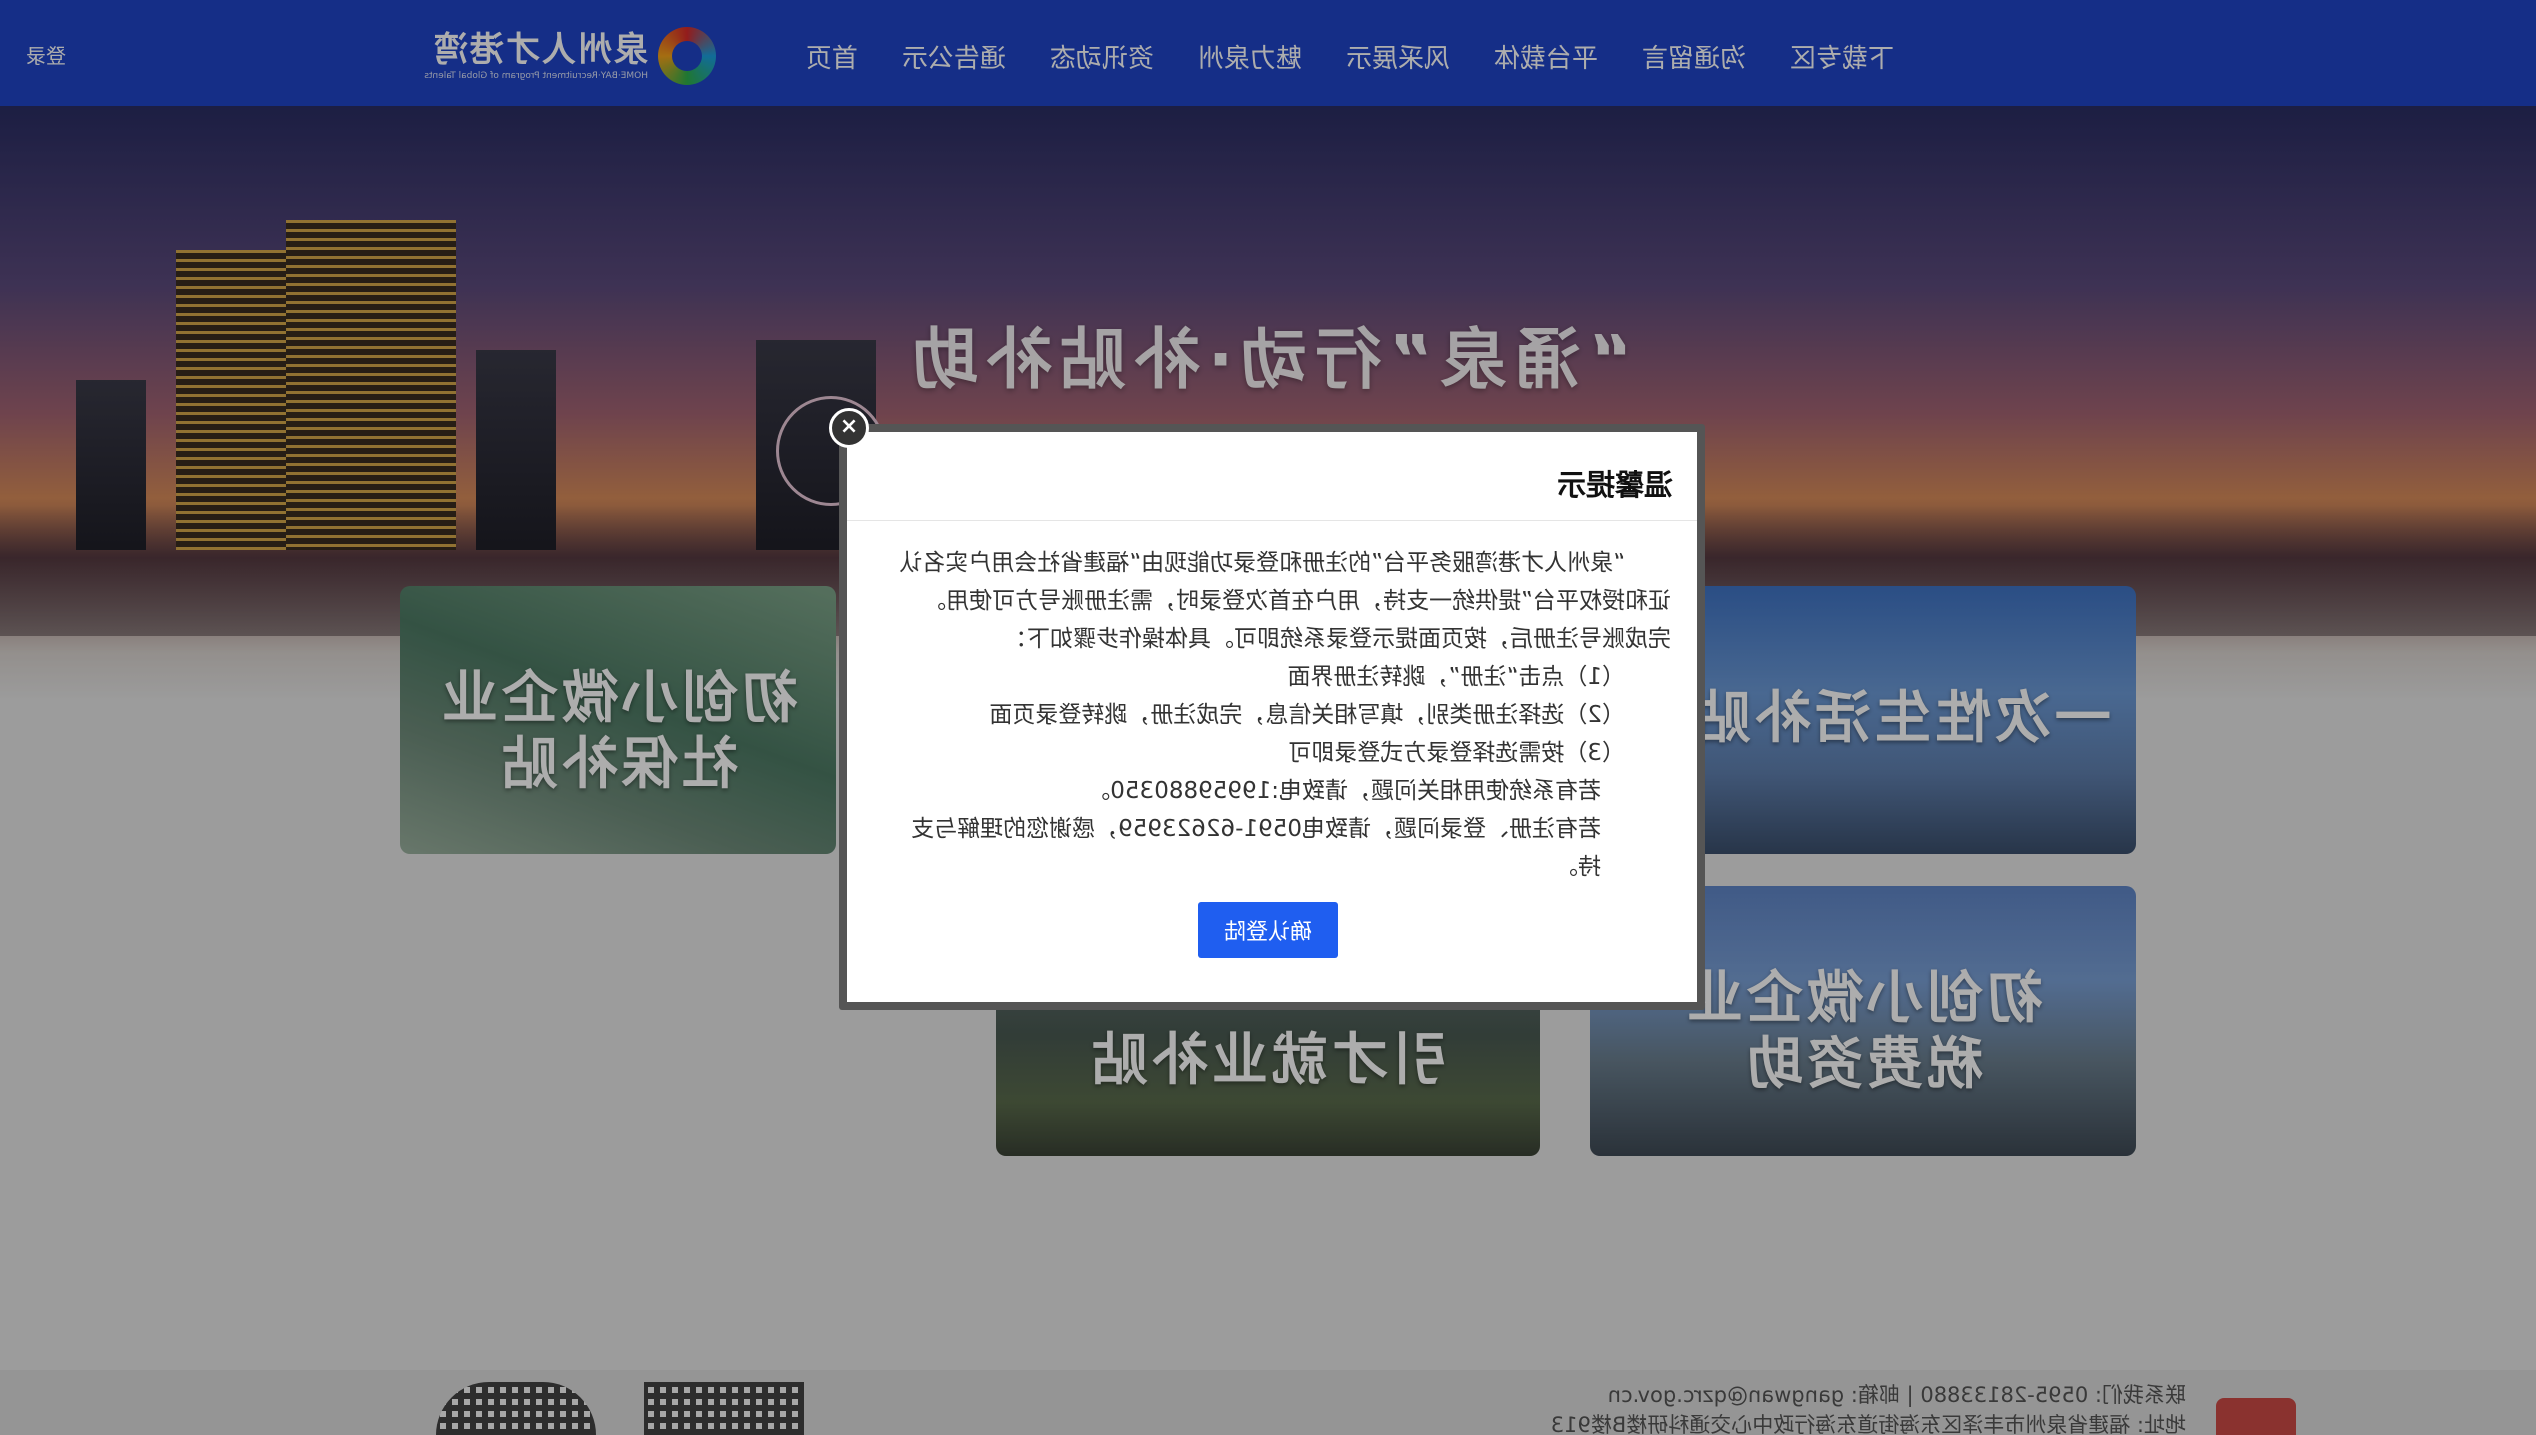 This screenshot has height=1435, width=2536. Describe the element at coordinates (1344, 791) in the screenshot. I see `dialog-line: 若有系统使用相关问题，请致电:19959880350。` at that location.